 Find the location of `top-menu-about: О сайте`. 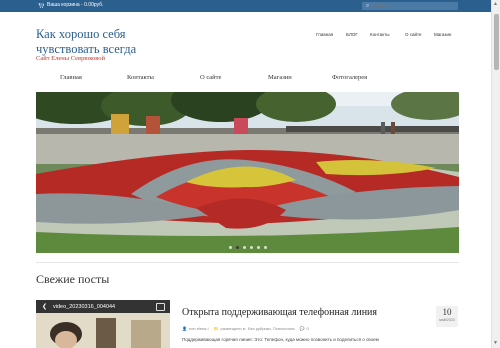

top-menu-about: О сайте is located at coordinates (413, 34).